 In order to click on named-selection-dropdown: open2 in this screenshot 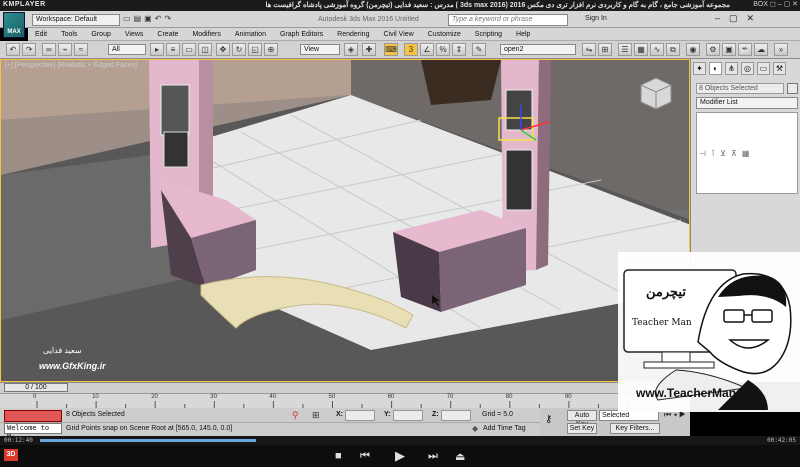, I will do `click(538, 49)`.